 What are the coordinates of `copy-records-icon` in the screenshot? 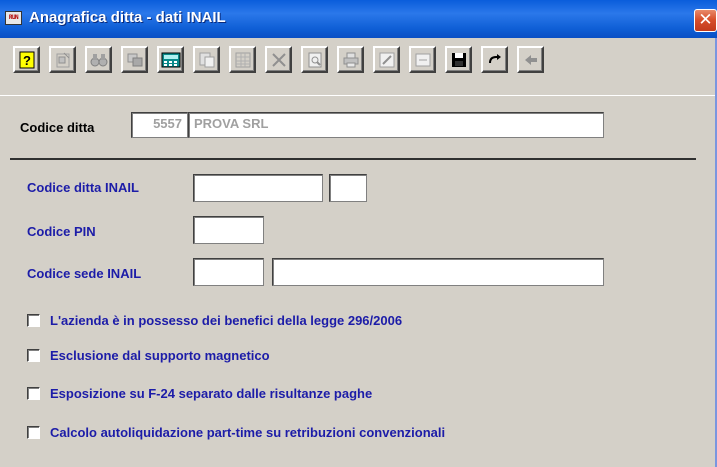 It's located at (134, 59).